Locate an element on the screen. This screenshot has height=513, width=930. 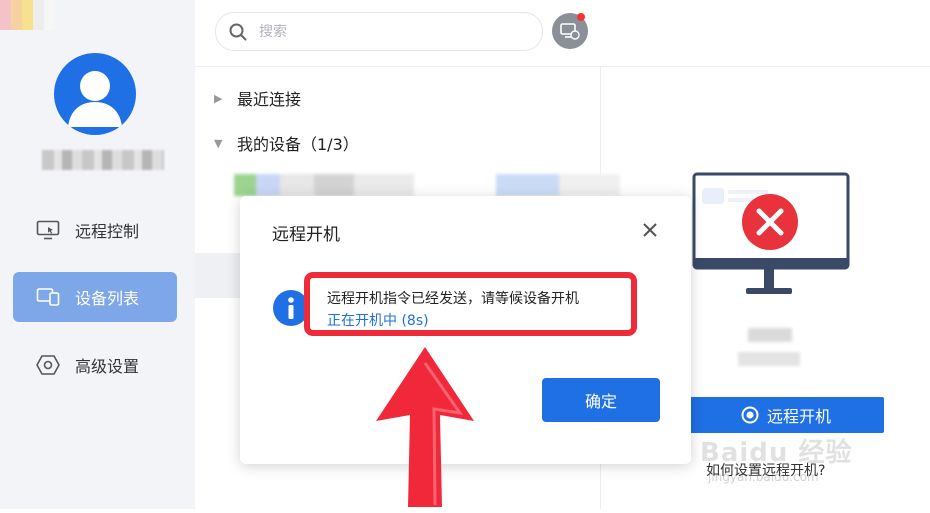
avatar is located at coordinates (95, 94).